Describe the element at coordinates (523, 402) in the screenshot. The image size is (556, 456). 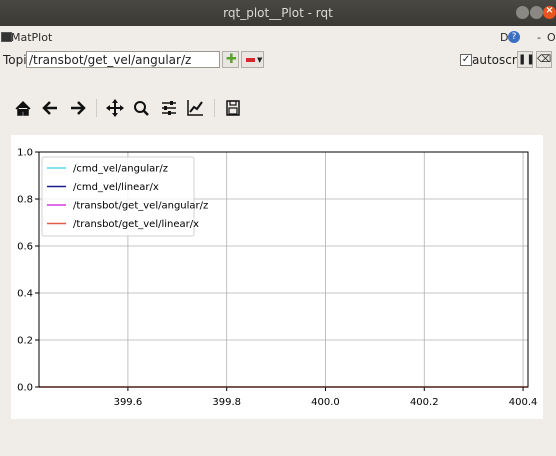
I see `x-tick-label: 400.4` at that location.